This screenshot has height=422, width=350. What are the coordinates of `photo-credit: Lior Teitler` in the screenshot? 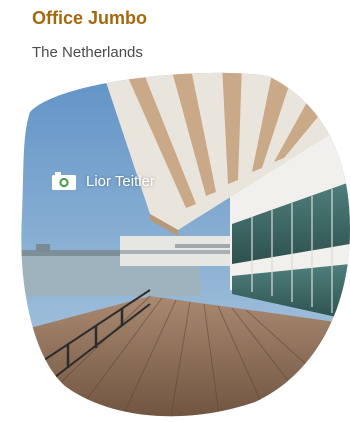 It's located at (103, 181).